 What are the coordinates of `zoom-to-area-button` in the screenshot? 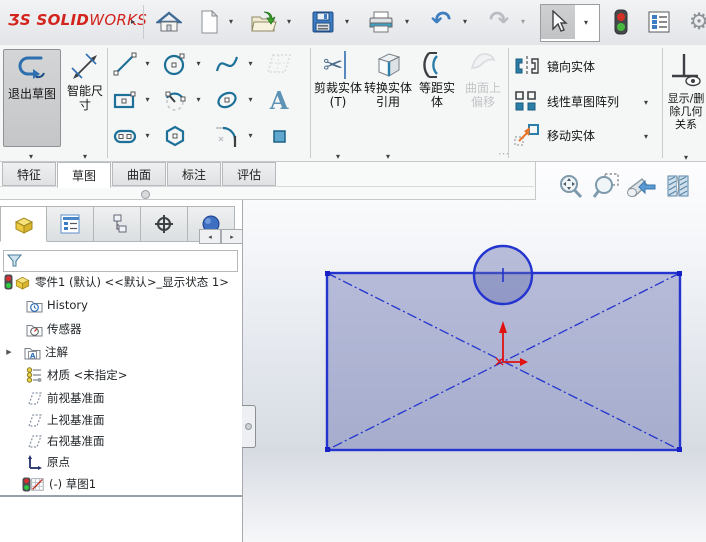 It's located at (606, 186).